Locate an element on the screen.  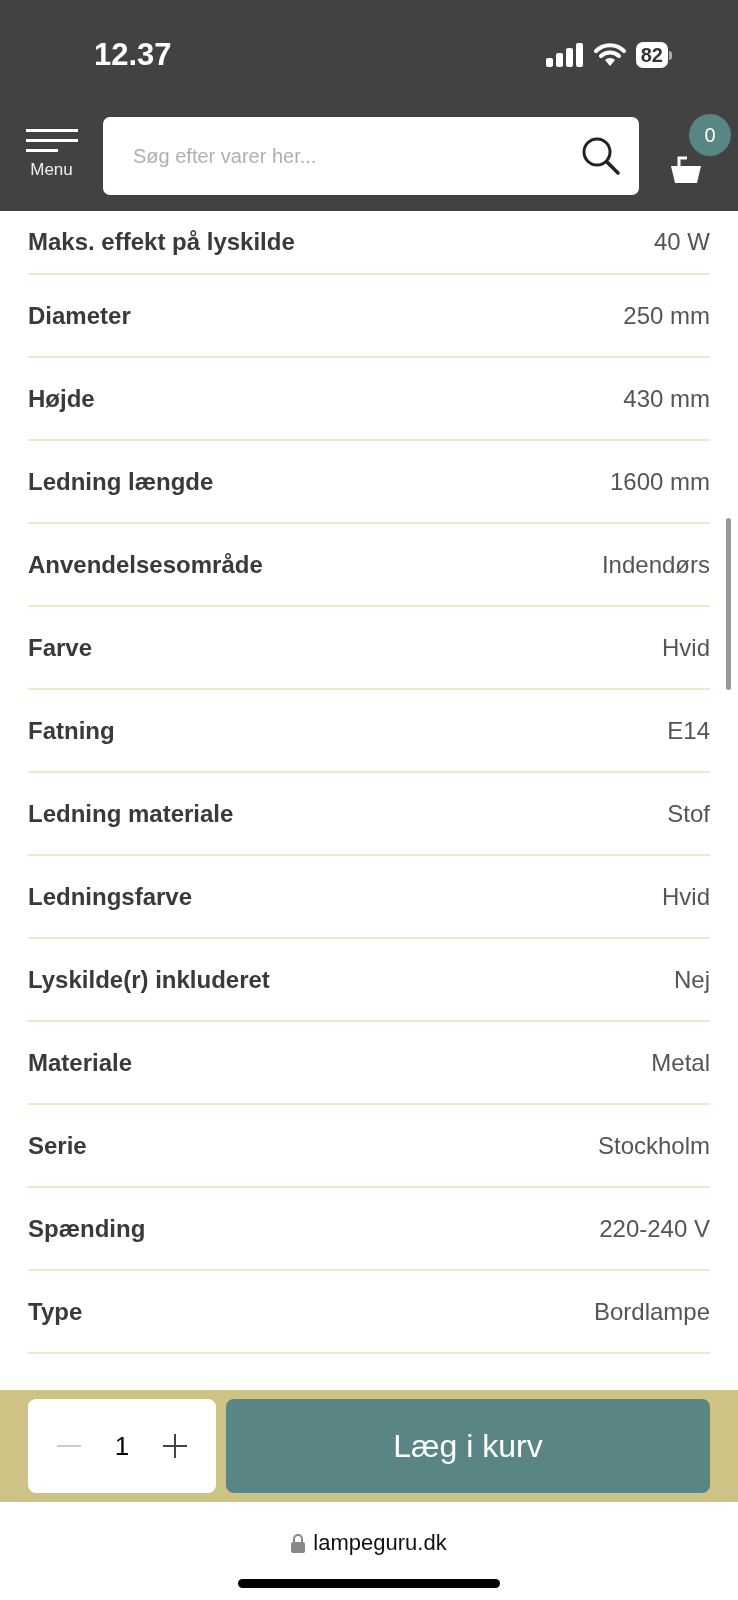
spec-label: Fatning is located at coordinates (71, 730).